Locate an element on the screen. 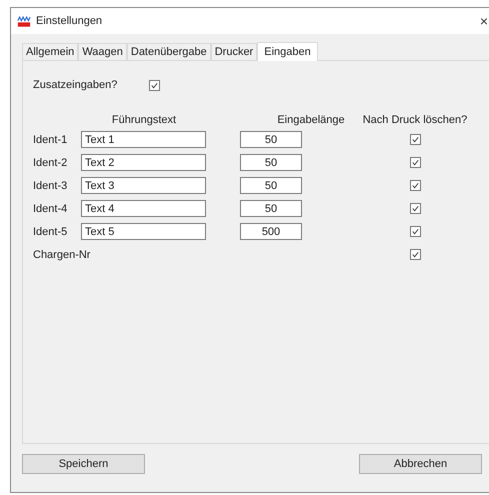  text-field: Text 4 is located at coordinates (143, 208).